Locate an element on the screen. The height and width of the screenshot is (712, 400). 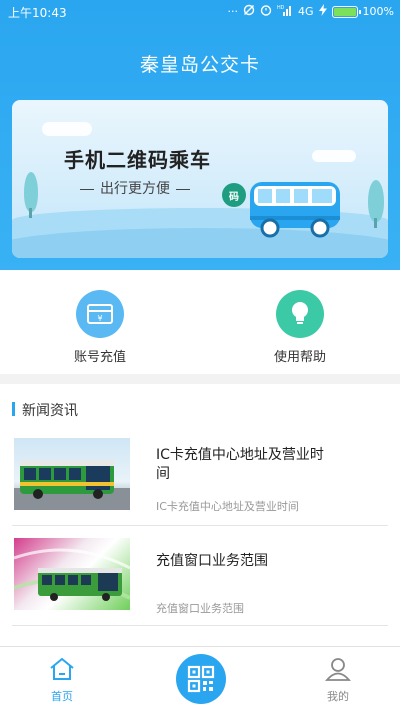
recharge-button: ¥ 账号充值 is located at coordinates (100, 327).